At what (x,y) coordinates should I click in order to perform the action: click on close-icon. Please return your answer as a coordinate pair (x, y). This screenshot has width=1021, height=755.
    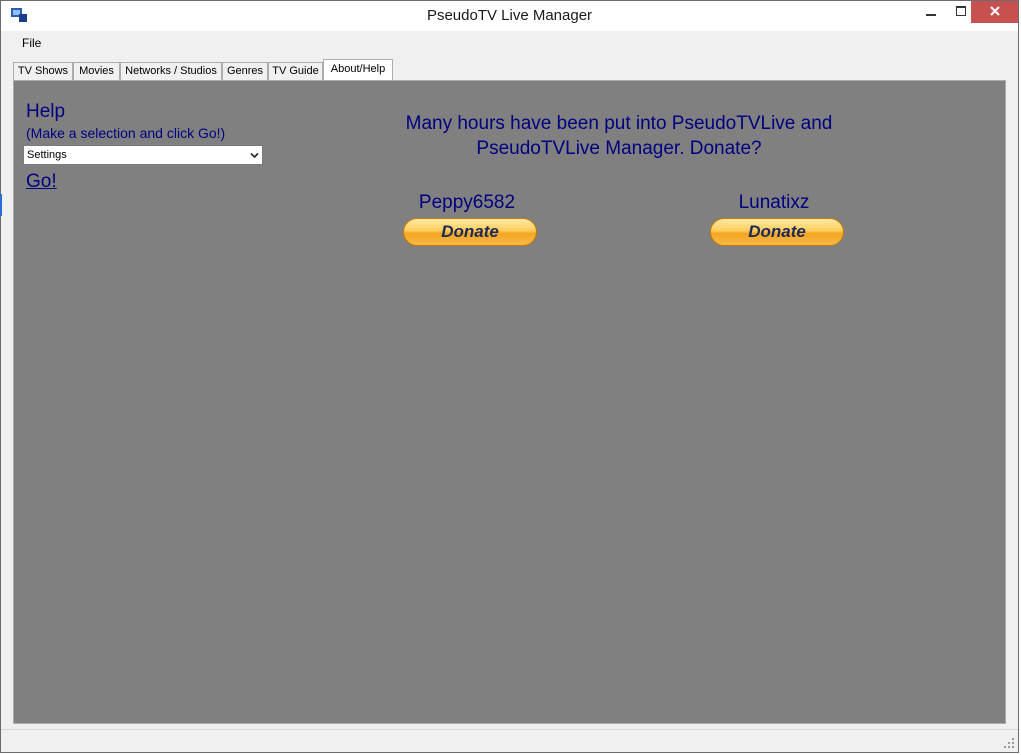
    Looking at the image, I should click on (994, 11).